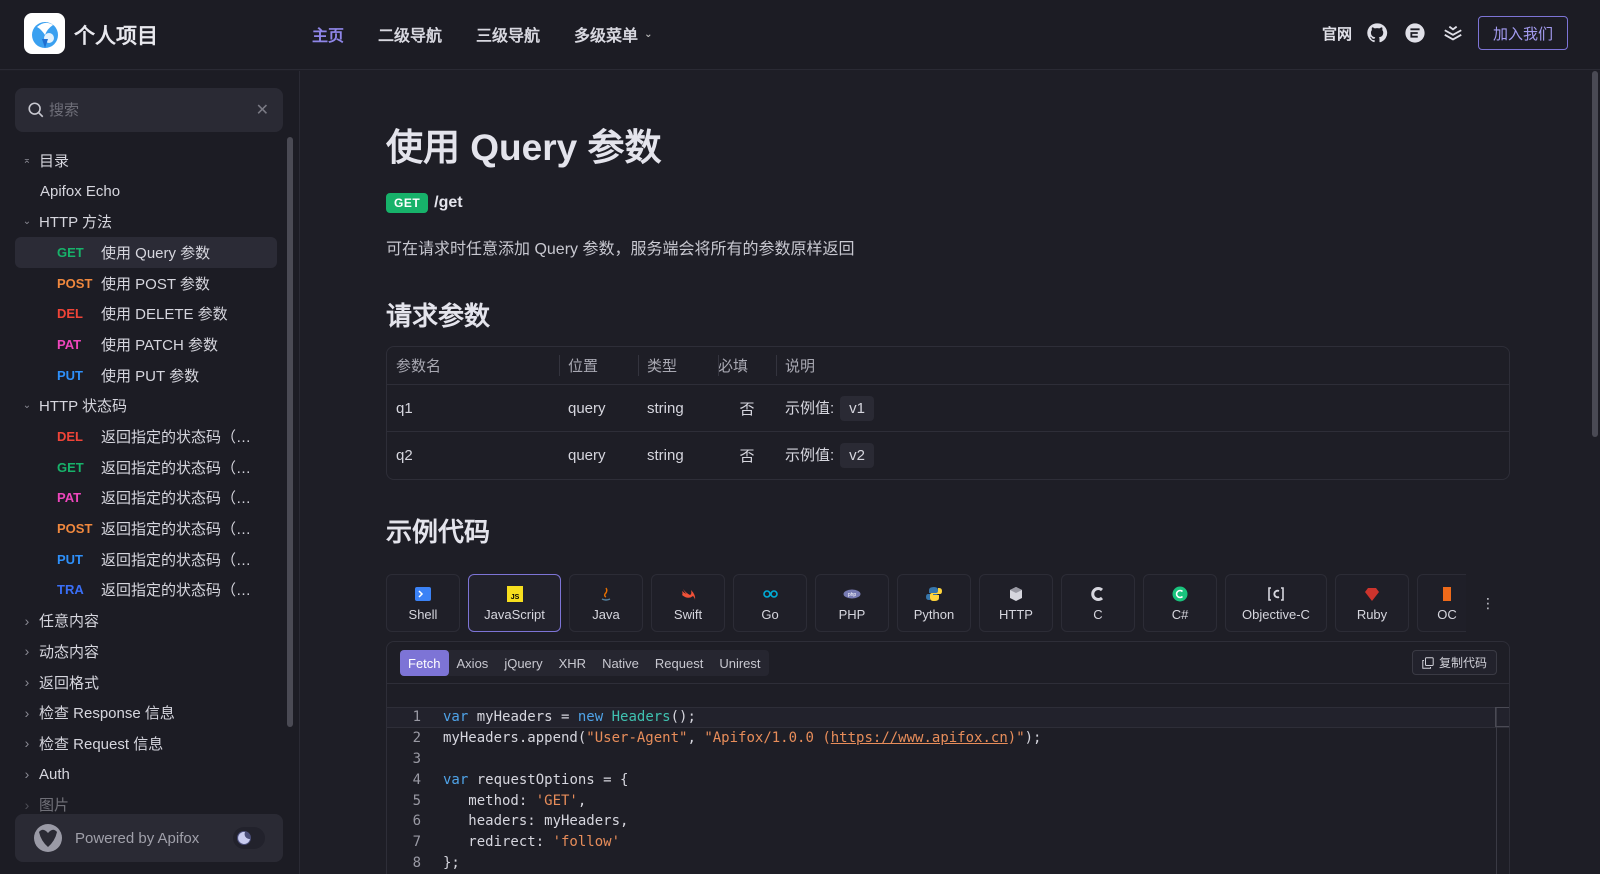 The height and width of the screenshot is (874, 1600). I want to click on sidebar-item-label: 使用 PUT 参数, so click(150, 376).